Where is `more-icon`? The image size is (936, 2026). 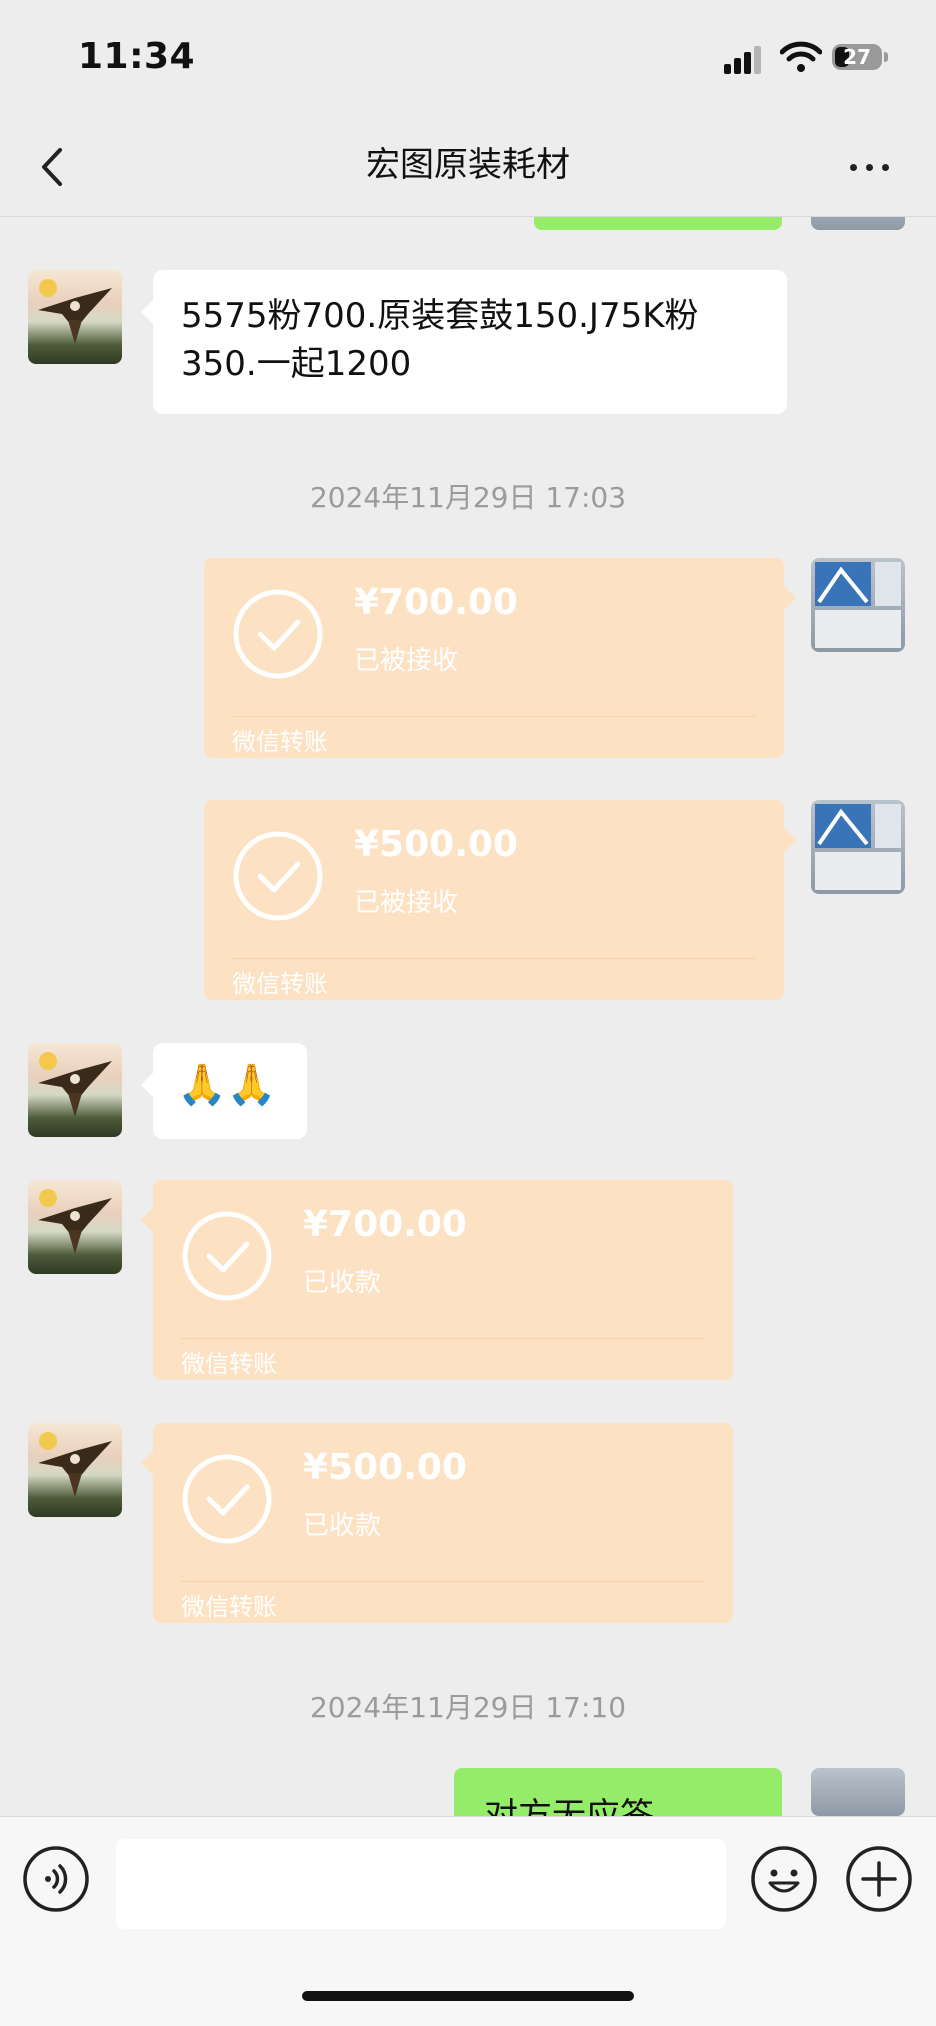 more-icon is located at coordinates (870, 167).